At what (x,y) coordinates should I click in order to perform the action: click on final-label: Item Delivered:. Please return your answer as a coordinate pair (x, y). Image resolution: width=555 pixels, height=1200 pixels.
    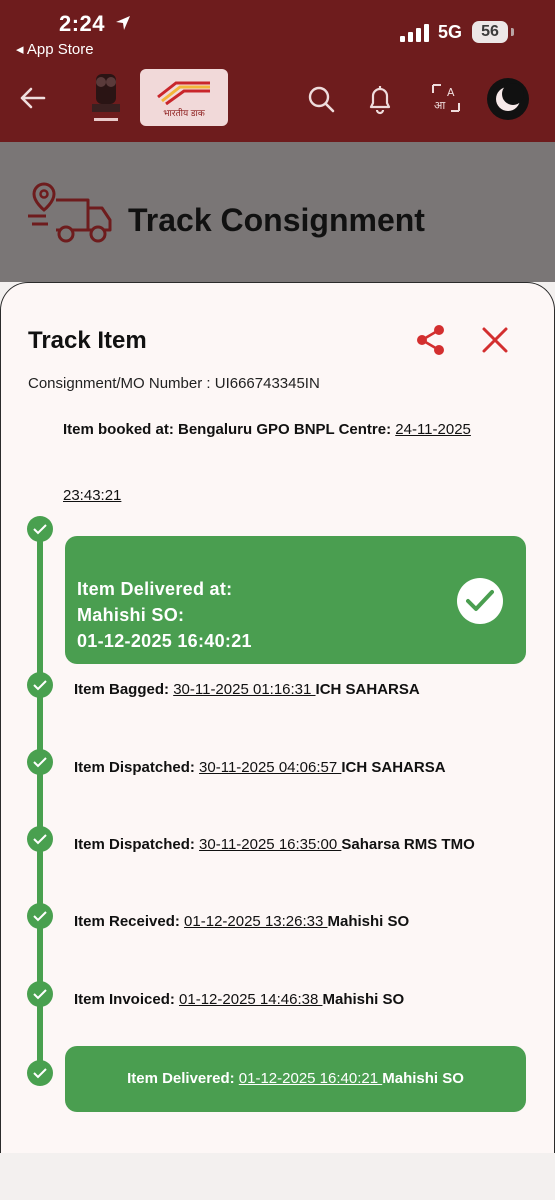
    Looking at the image, I should click on (183, 1078).